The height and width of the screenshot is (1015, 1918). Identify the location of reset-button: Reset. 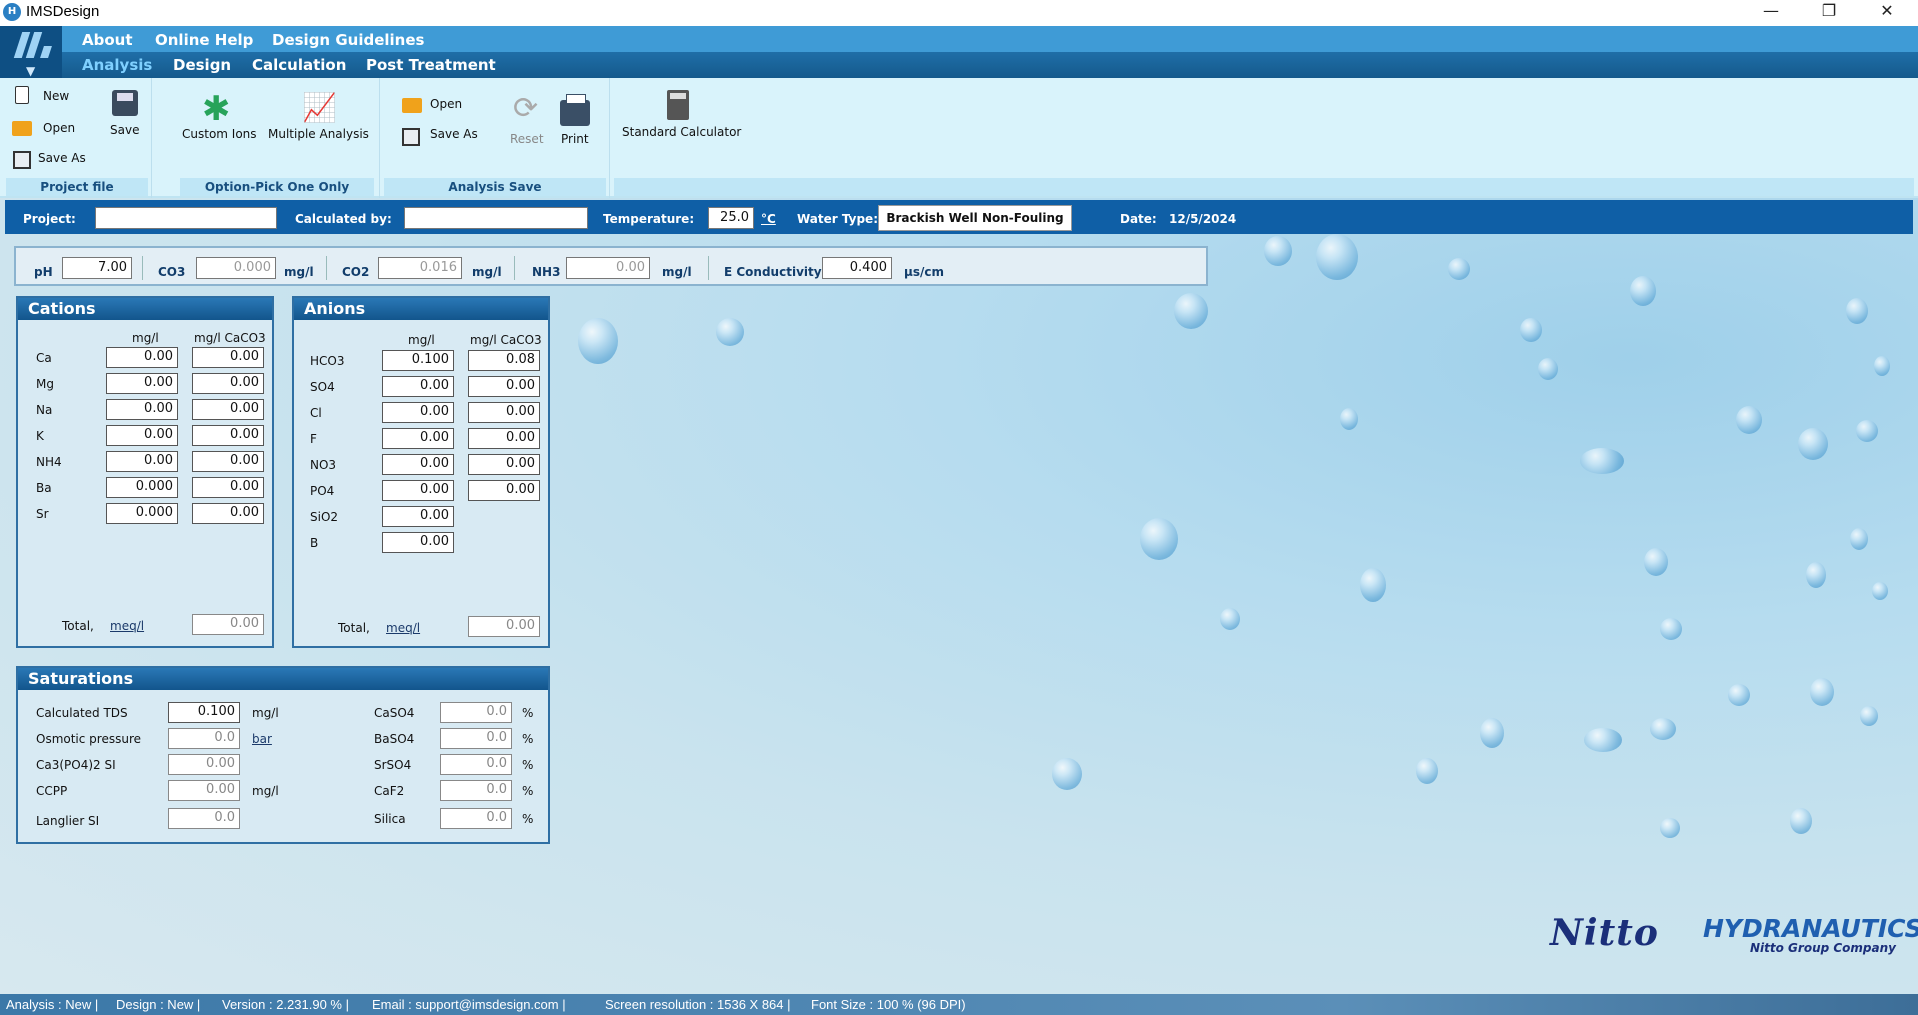
(527, 139).